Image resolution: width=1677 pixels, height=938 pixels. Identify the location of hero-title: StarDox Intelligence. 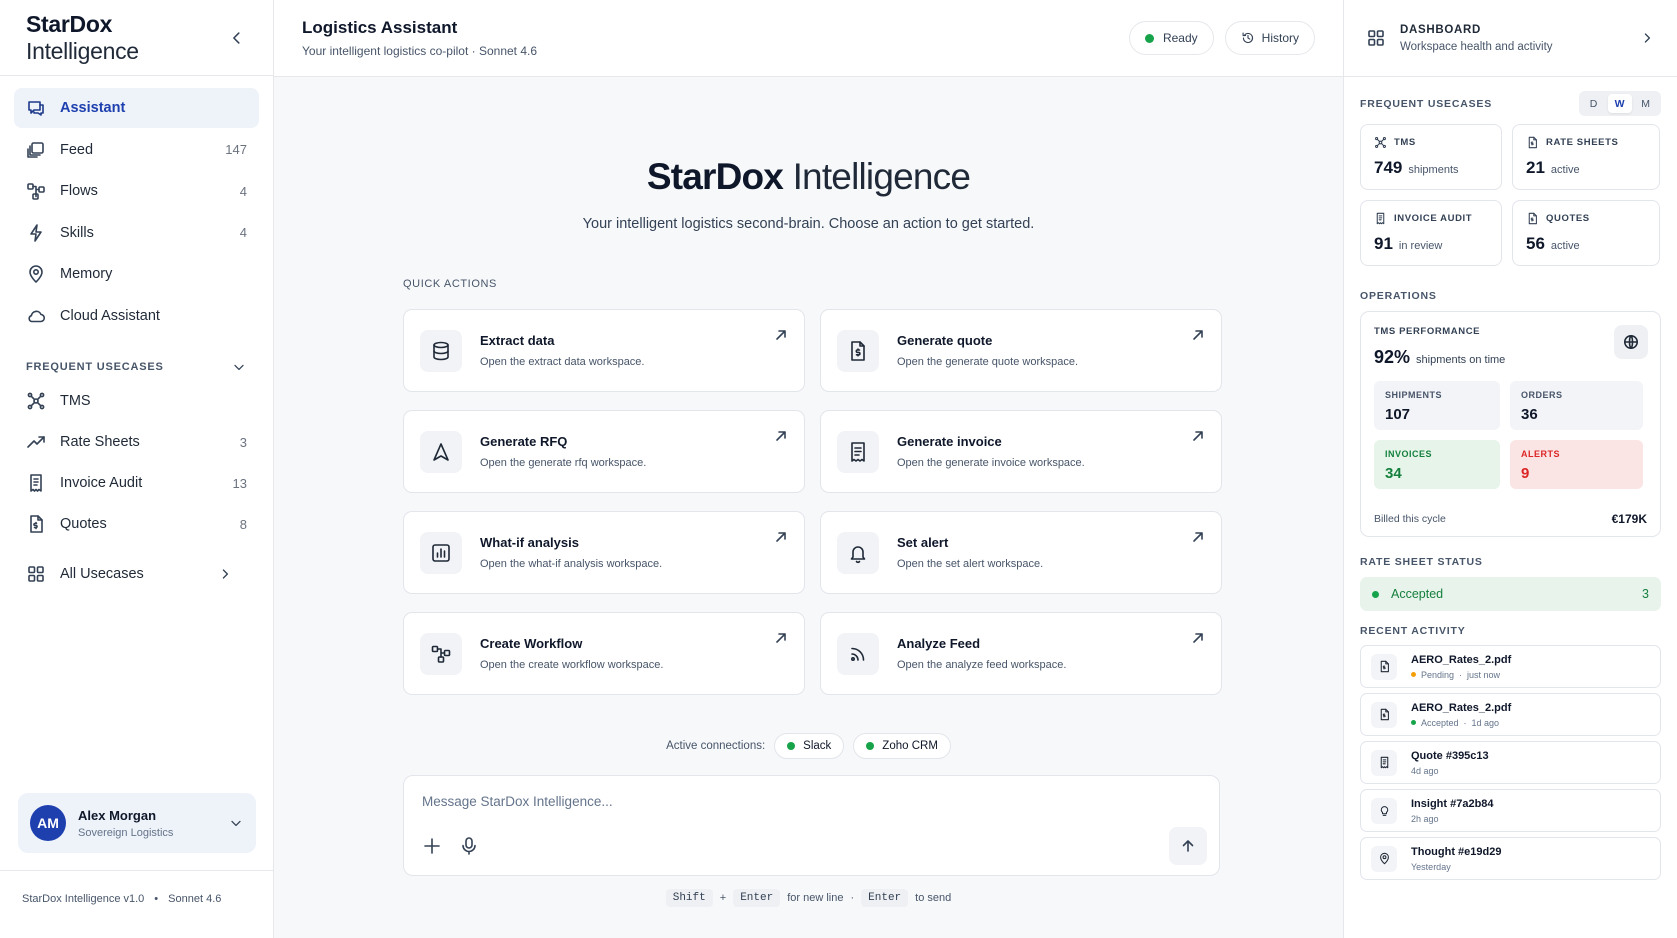
(808, 176).